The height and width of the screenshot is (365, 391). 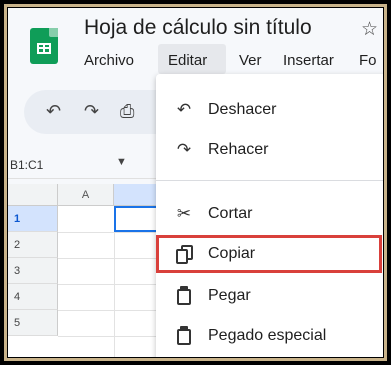 I want to click on menu-item-label: Pegar, so click(x=229, y=295).